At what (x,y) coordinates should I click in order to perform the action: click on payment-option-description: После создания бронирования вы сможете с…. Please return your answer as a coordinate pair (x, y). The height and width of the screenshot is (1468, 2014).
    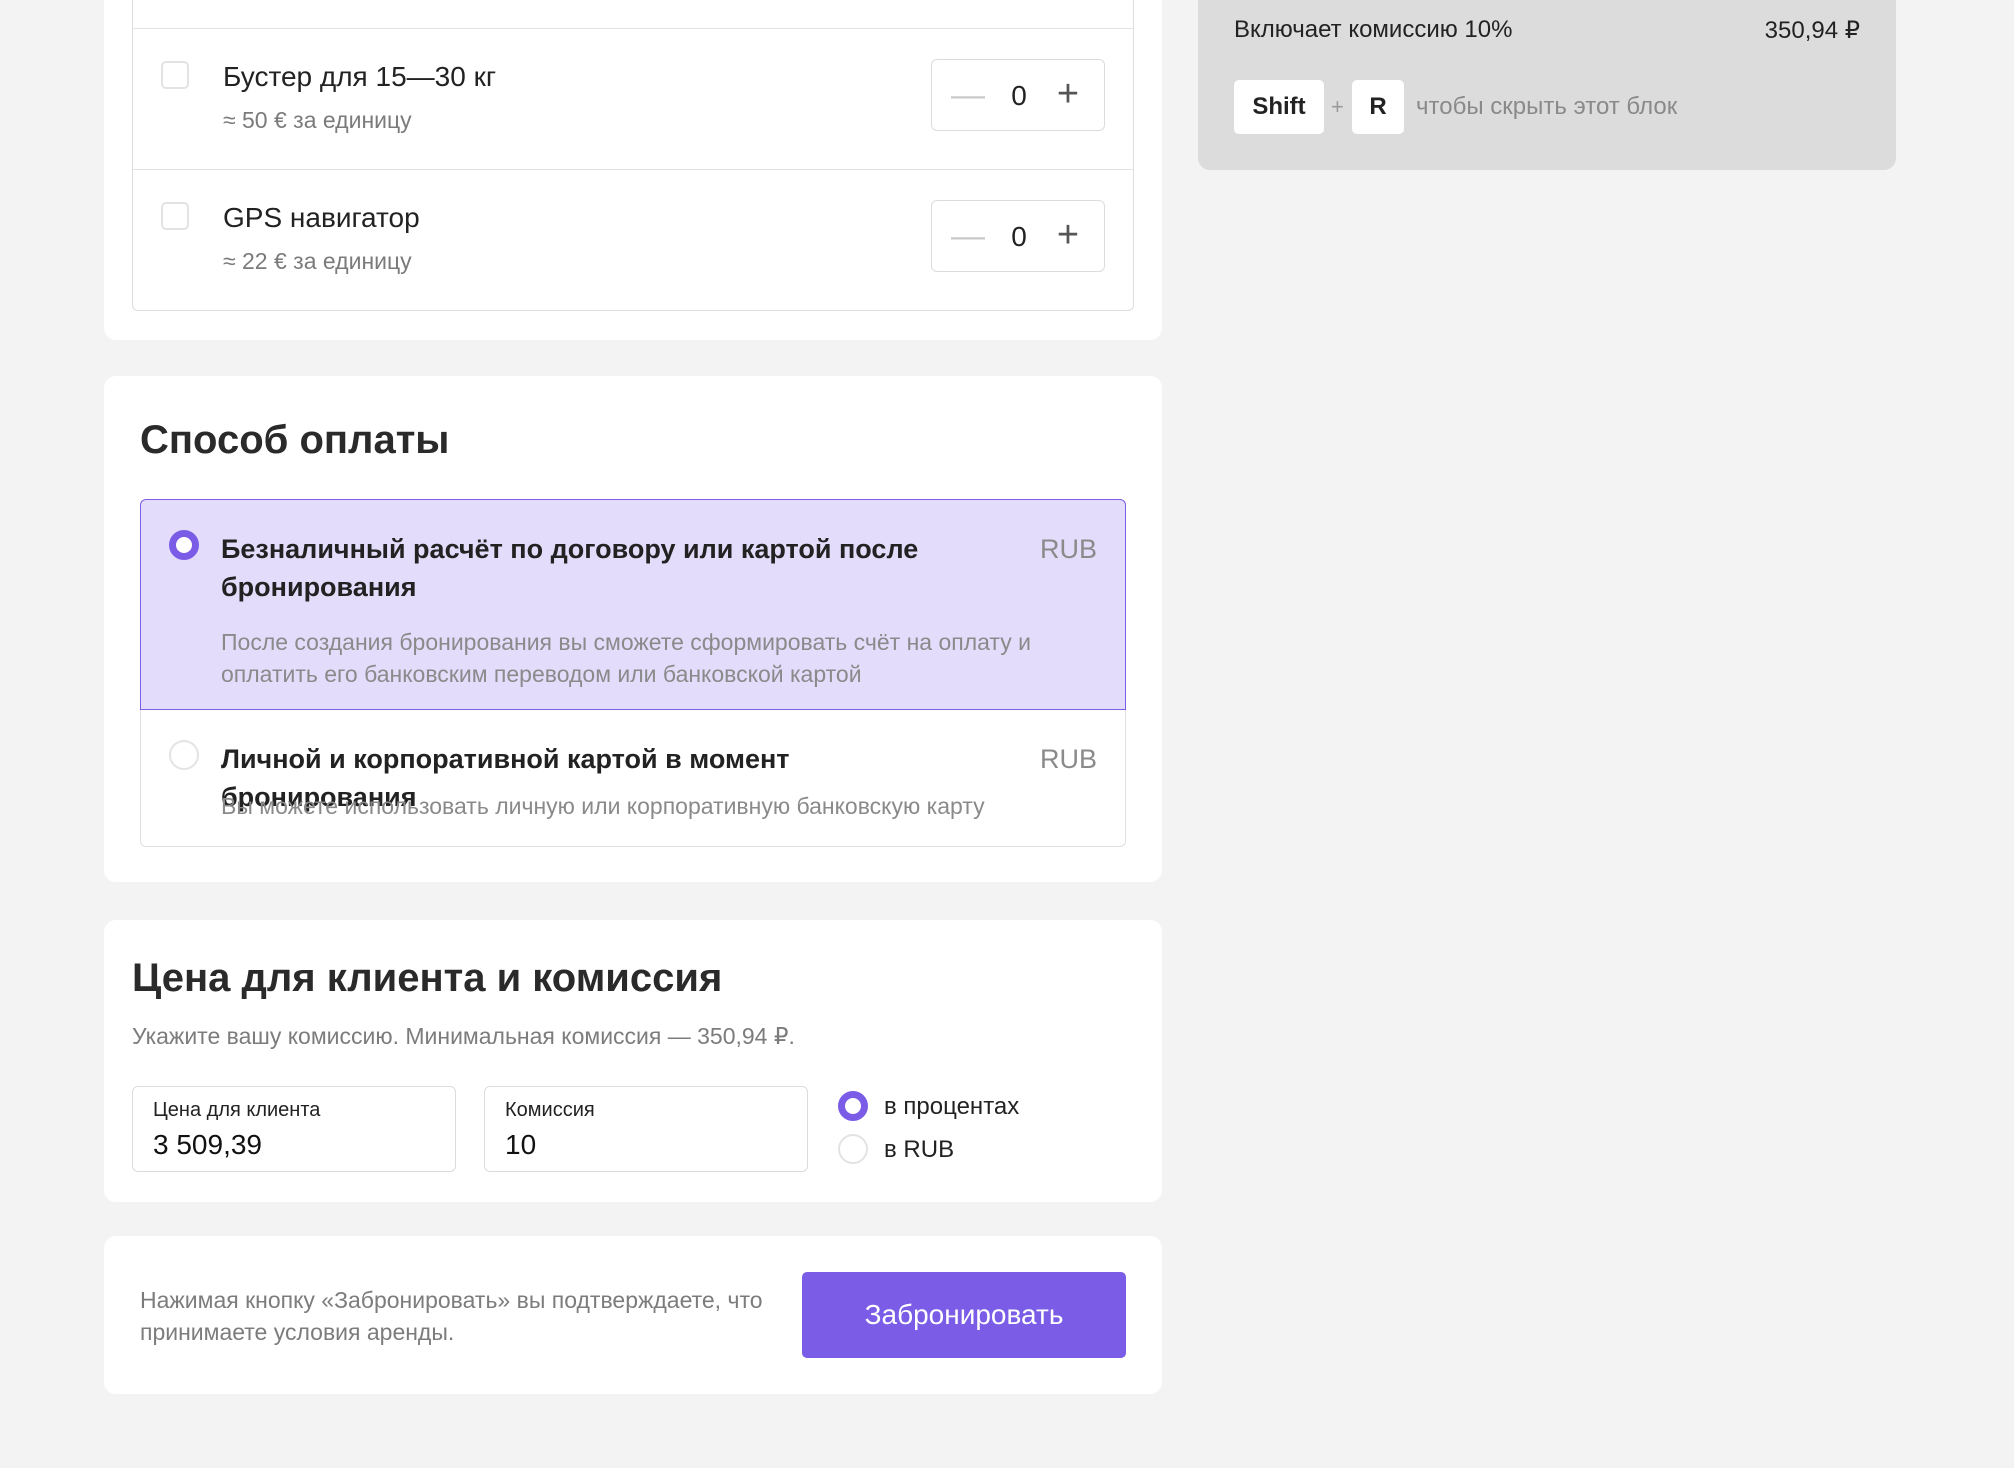
    Looking at the image, I should click on (626, 658).